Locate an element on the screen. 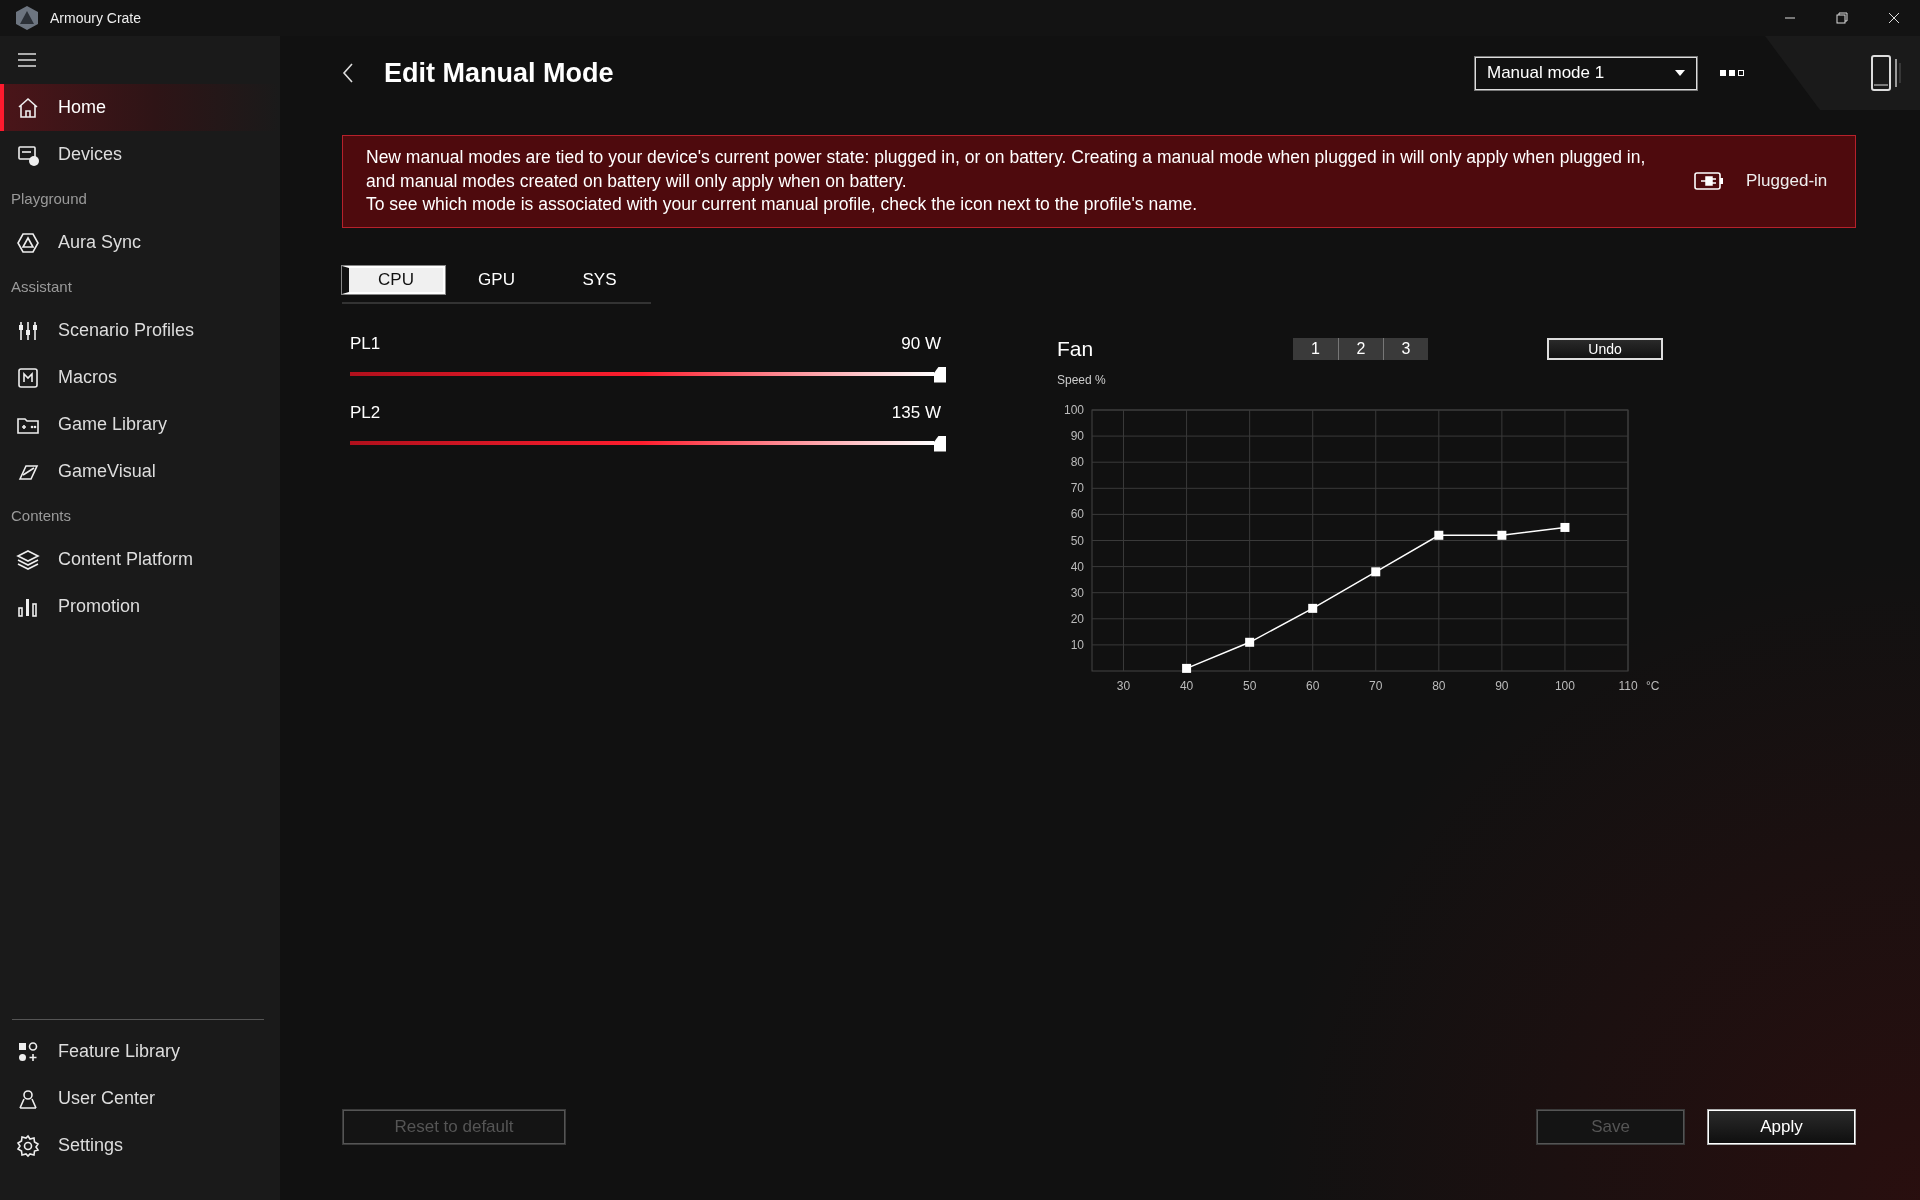  x-tick-label: 40 is located at coordinates (1186, 685).